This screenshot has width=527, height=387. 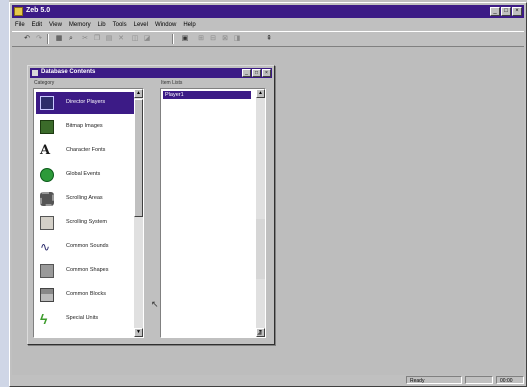 I want to click on status-time: 00:00, so click(x=510, y=380).